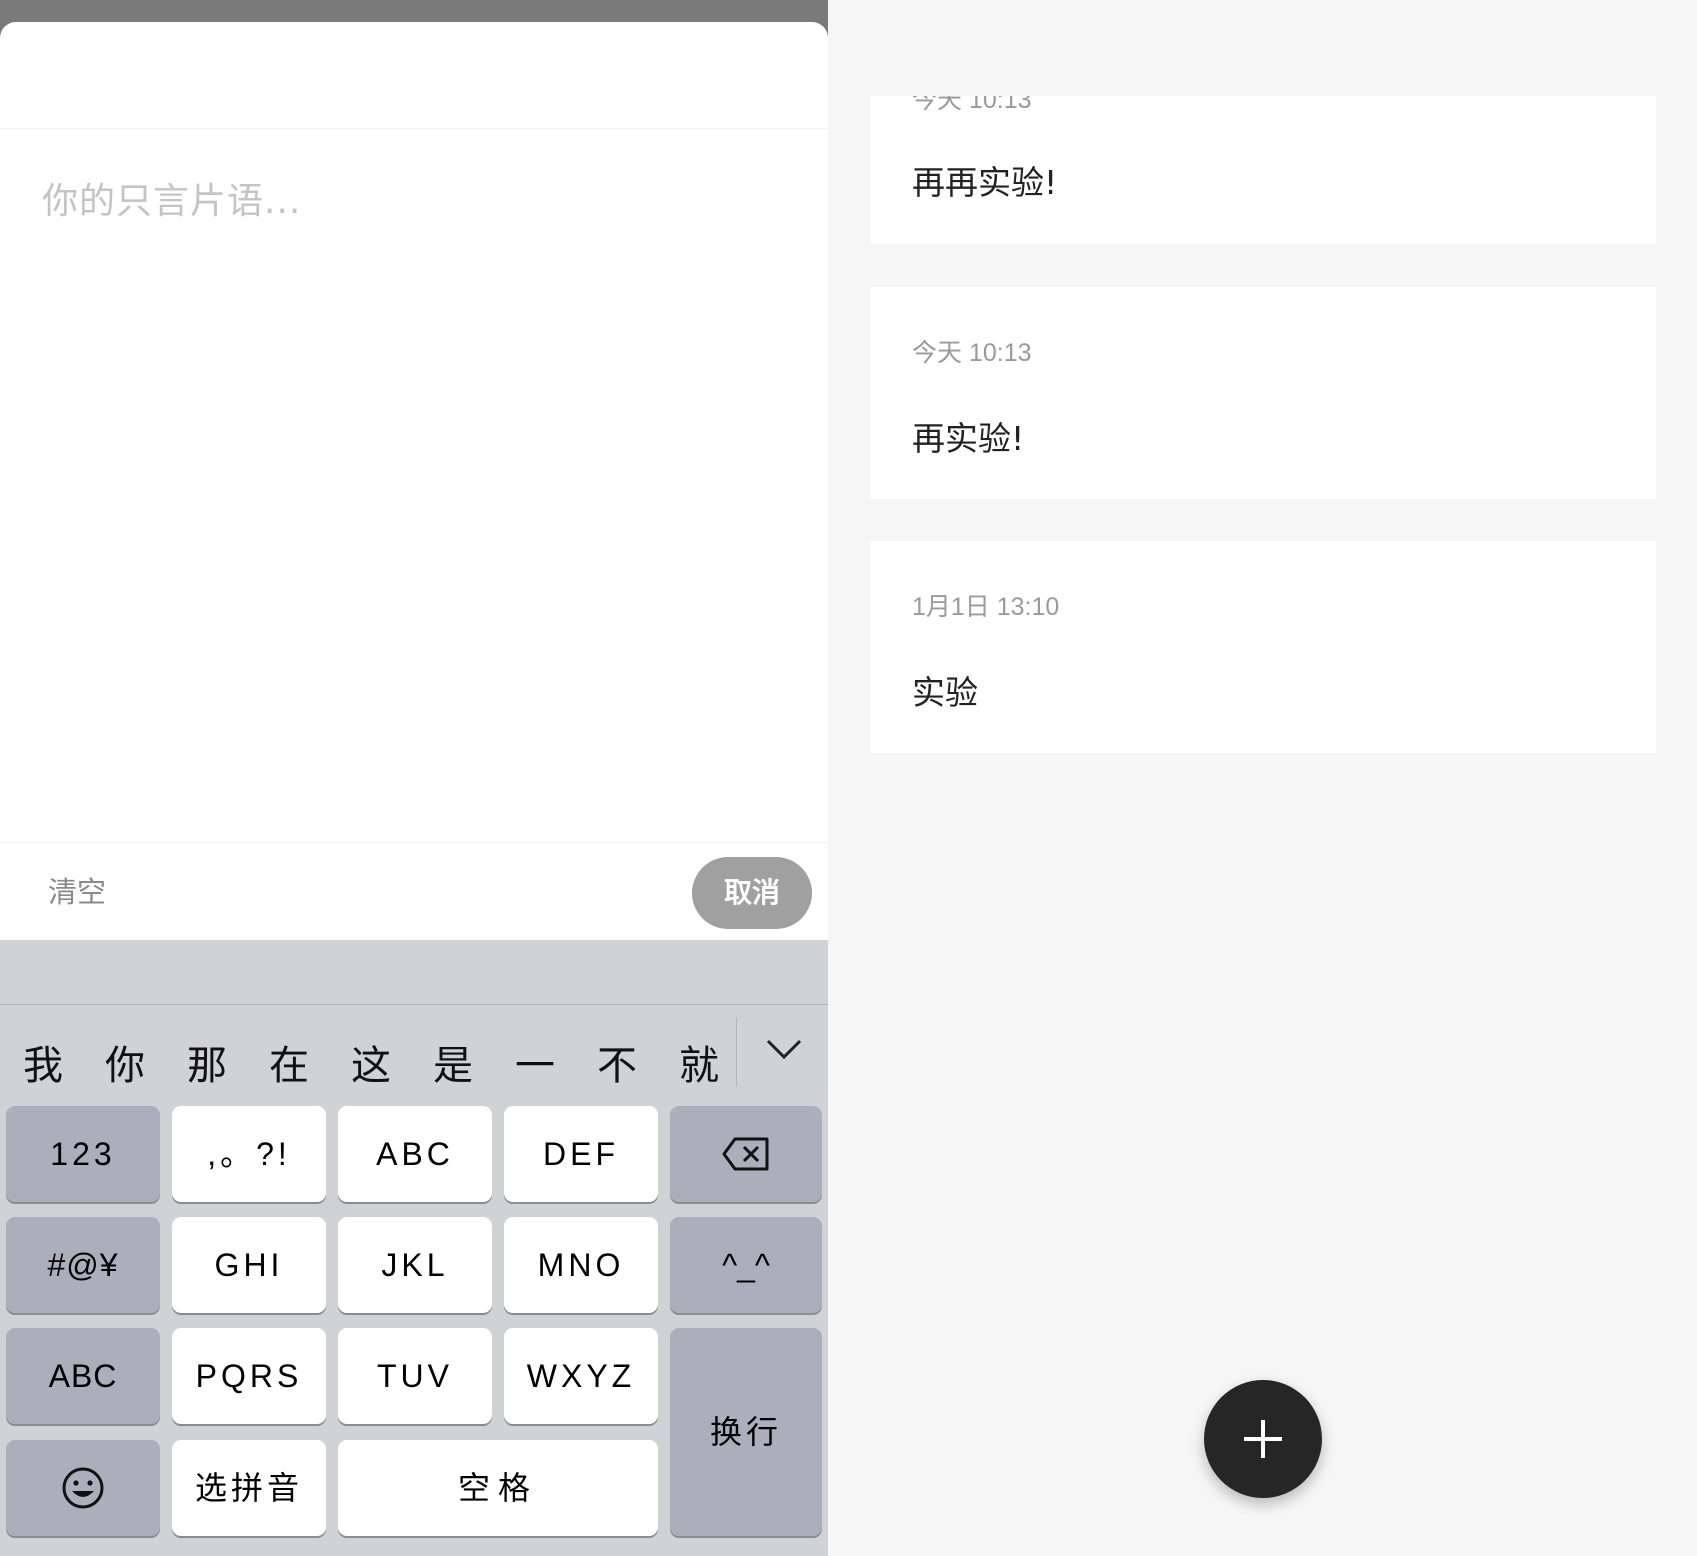  Describe the element at coordinates (83, 1265) in the screenshot. I see `key-symbols: #@¥` at that location.